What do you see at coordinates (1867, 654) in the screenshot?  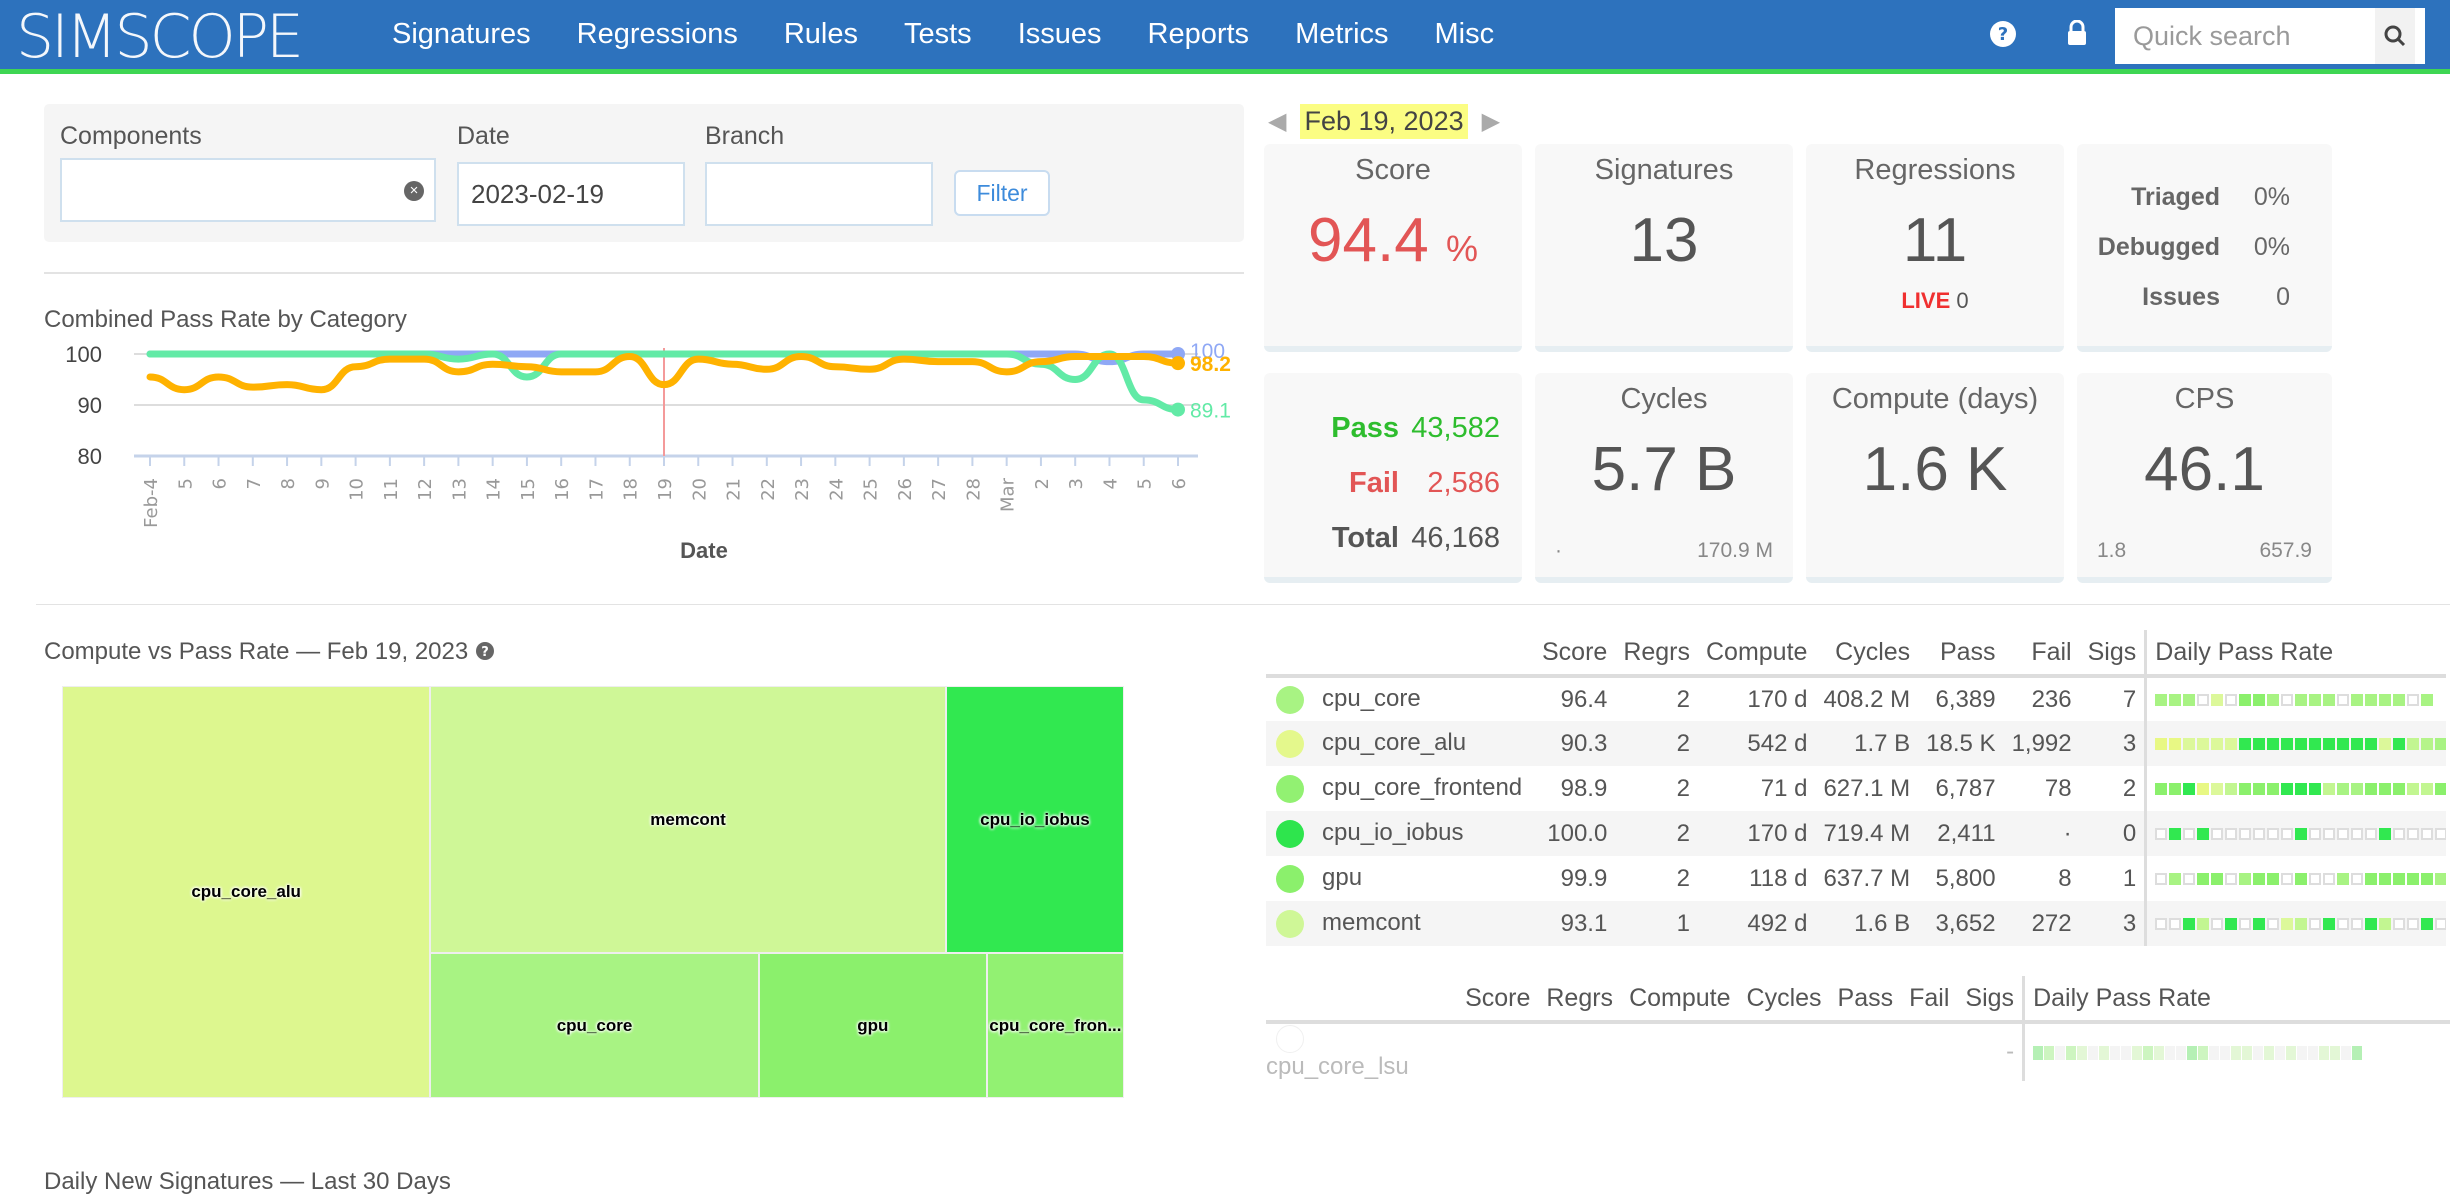 I see `col-cycles: Cycles` at bounding box center [1867, 654].